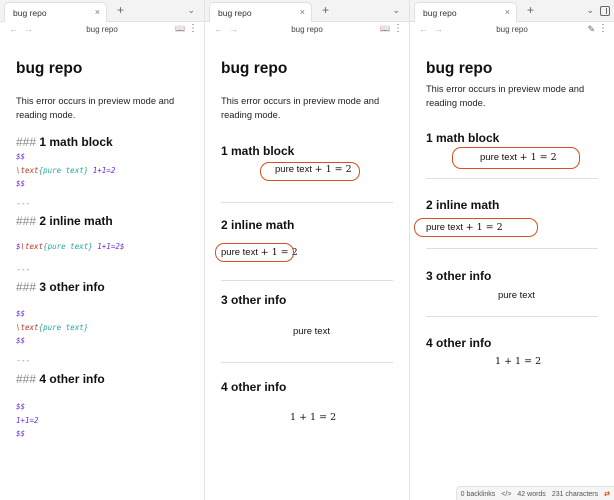 The height and width of the screenshot is (500, 614). What do you see at coordinates (506, 494) in the screenshot?
I see `code-icon: </>` at bounding box center [506, 494].